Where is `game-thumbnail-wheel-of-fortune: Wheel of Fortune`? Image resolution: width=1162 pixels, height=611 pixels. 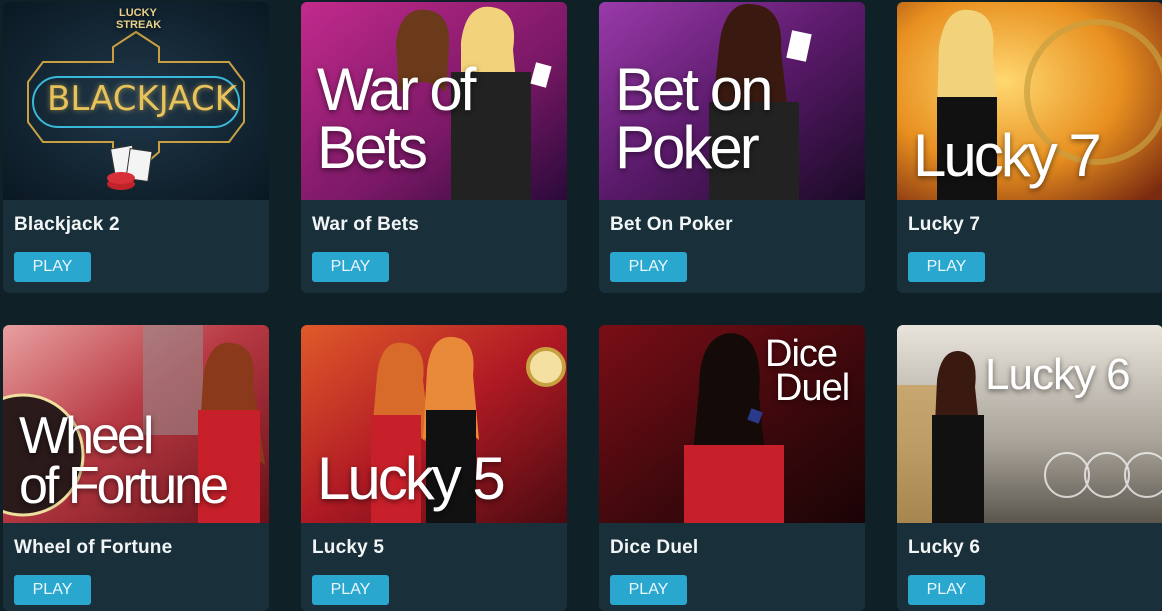 game-thumbnail-wheel-of-fortune: Wheel of Fortune is located at coordinates (136, 424).